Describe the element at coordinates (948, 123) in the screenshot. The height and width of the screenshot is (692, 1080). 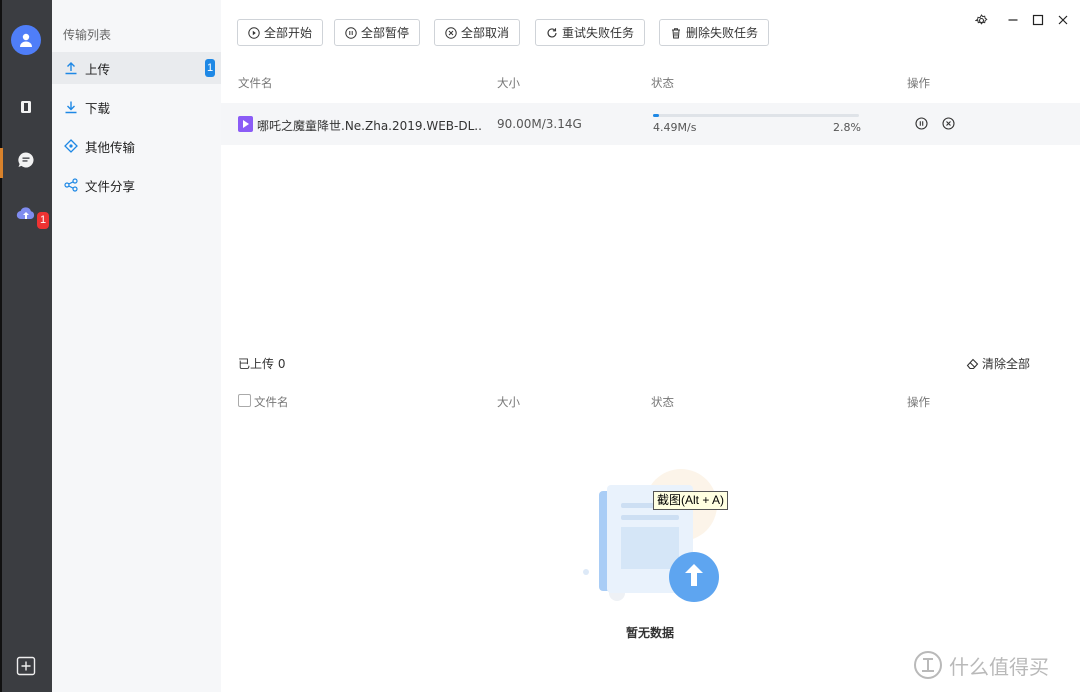
I see `cancel-task-icon` at that location.